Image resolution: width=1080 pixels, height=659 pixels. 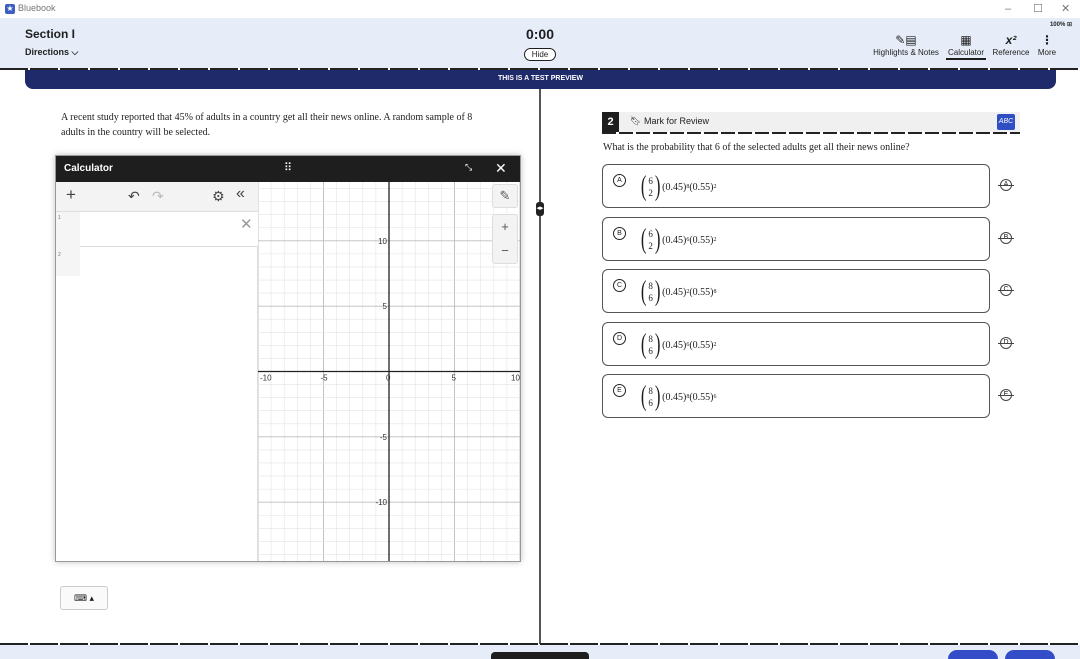 What do you see at coordinates (796, 396) in the screenshot?
I see `answer-choice-e: E(8 6) (0.45) 8 (0.55) 6` at bounding box center [796, 396].